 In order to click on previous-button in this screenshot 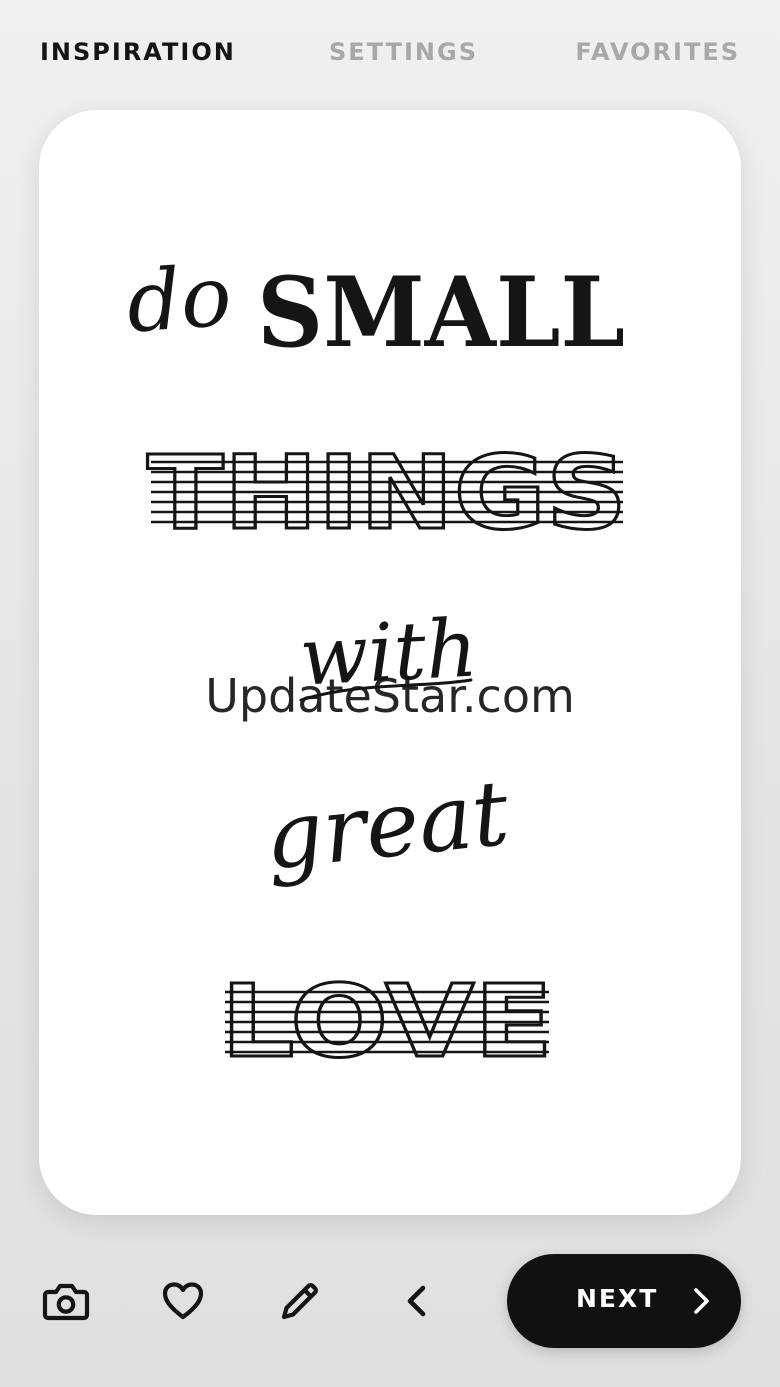, I will do `click(417, 1301)`.